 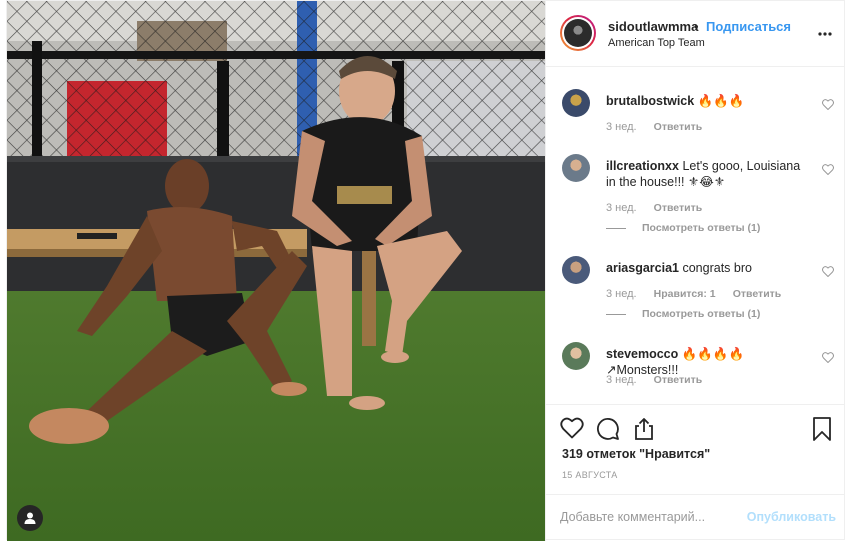 I want to click on commenter-username: illcreationxx, so click(x=642, y=166).